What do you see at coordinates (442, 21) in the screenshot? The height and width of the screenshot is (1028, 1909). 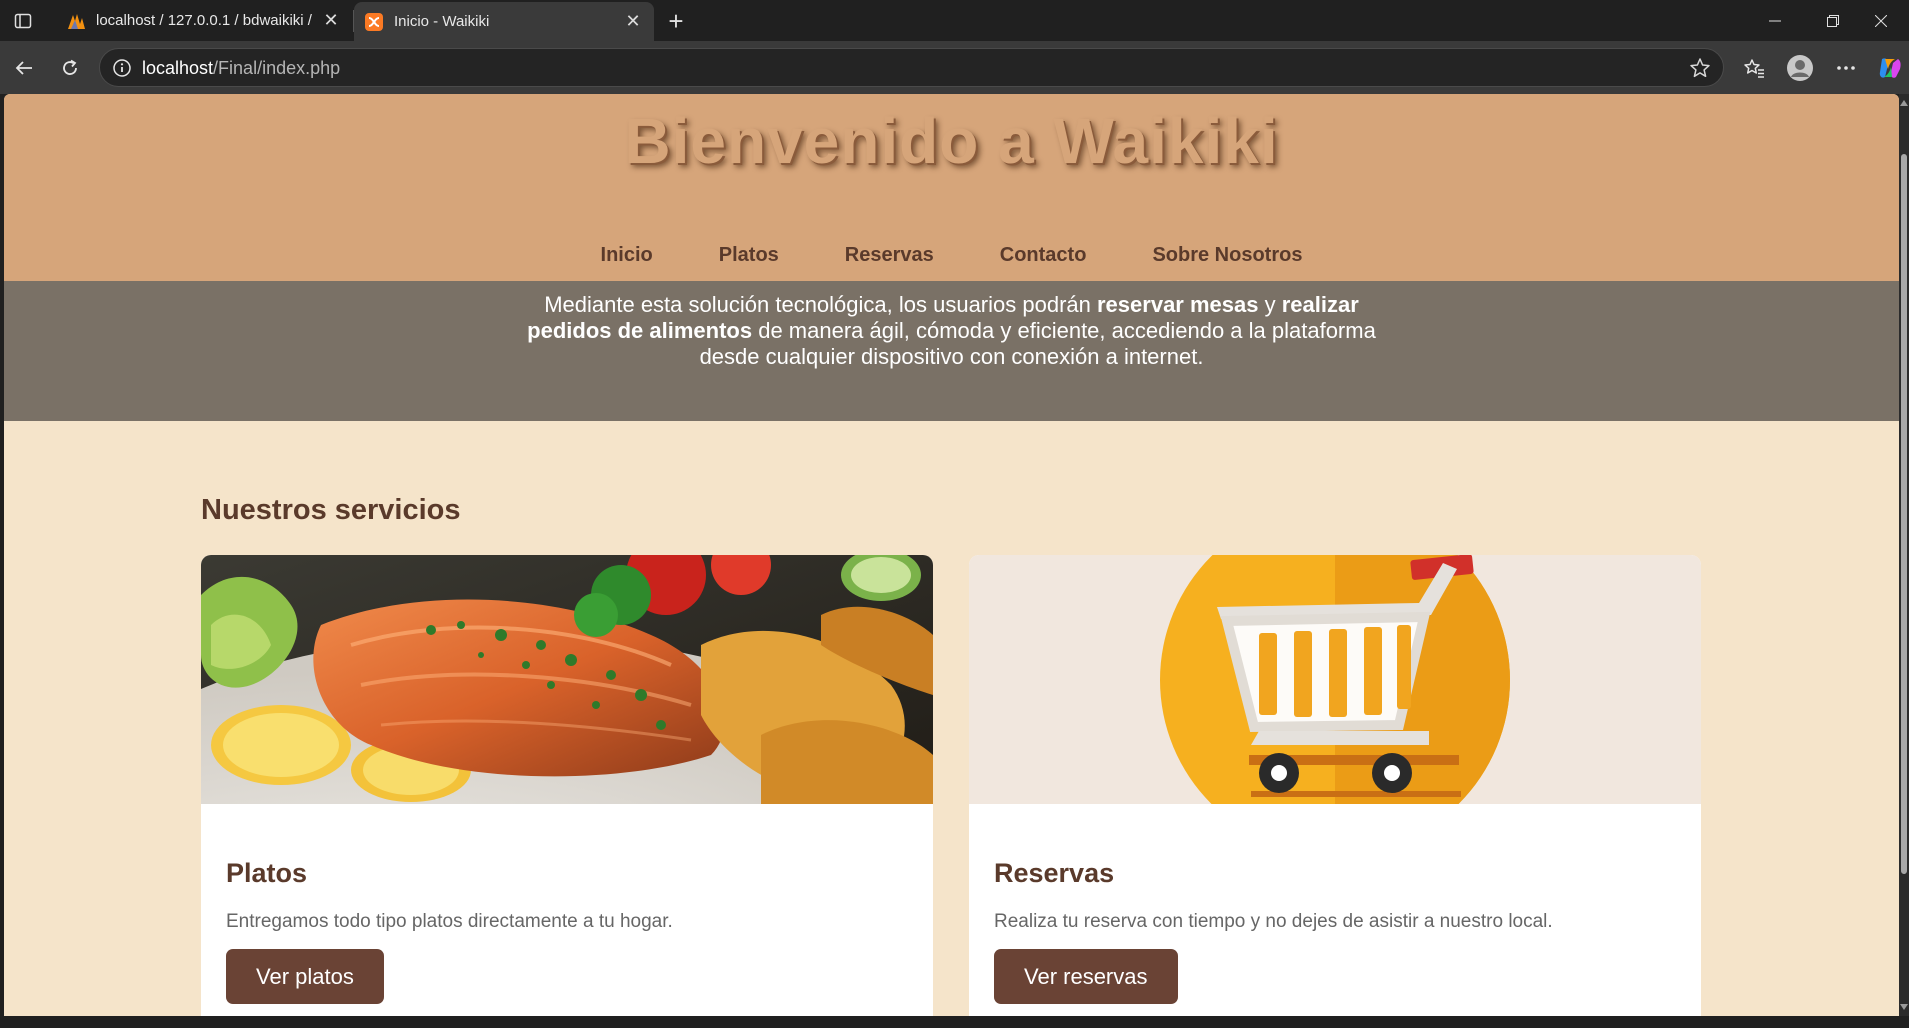 I see `tab-title: Inicio - Waikiki` at bounding box center [442, 21].